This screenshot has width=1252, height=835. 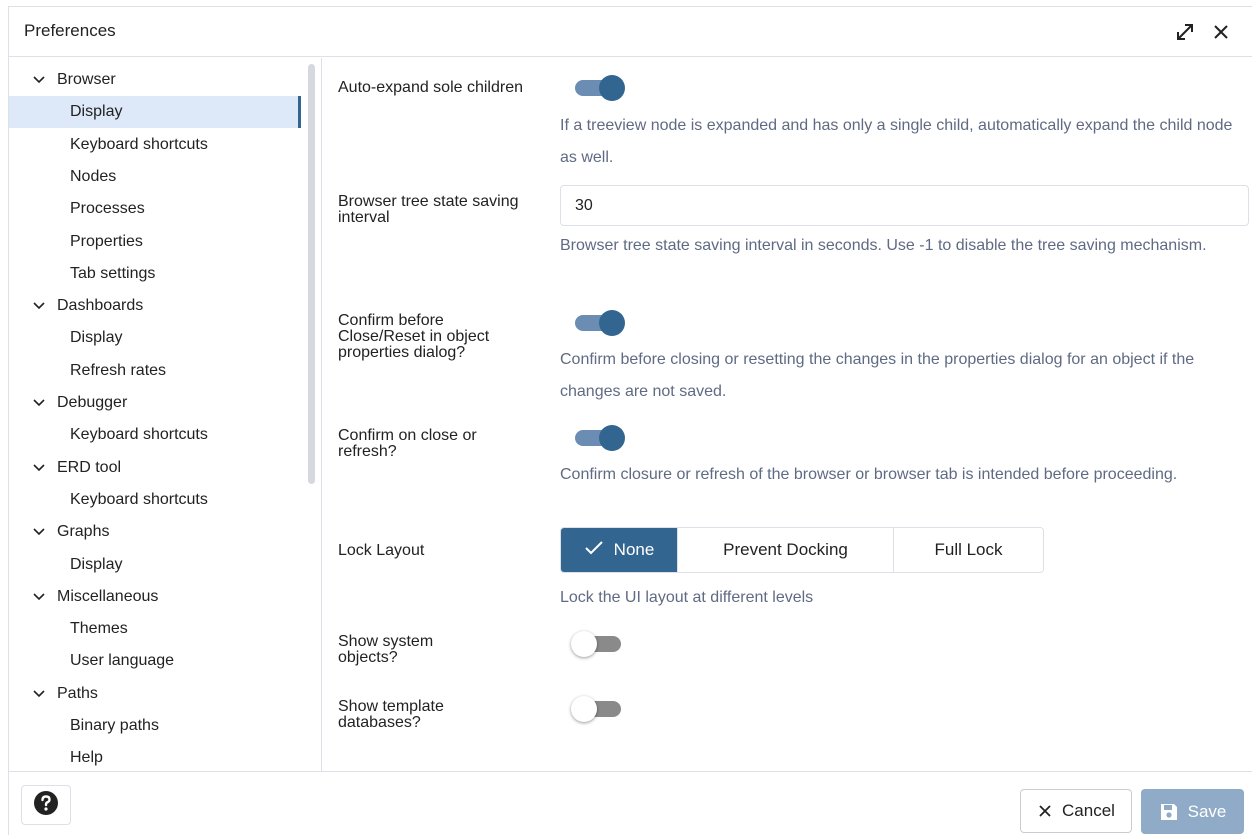 What do you see at coordinates (630, 803) in the screenshot?
I see `dialog-footer: Cancel Save` at bounding box center [630, 803].